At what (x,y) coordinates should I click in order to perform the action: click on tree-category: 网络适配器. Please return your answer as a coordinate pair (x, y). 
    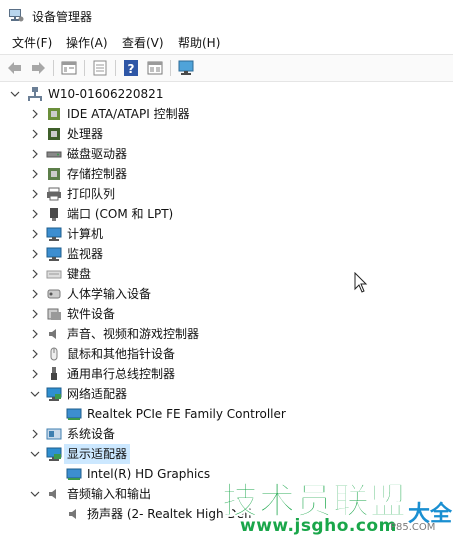
    Looking at the image, I should click on (226, 394).